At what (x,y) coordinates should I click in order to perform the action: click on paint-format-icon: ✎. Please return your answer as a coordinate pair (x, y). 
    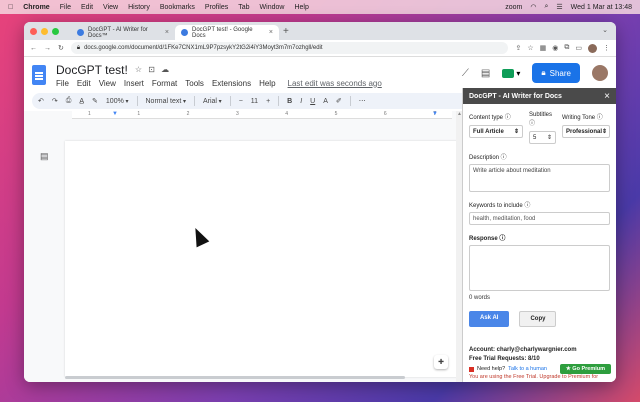
    Looking at the image, I should click on (95, 101).